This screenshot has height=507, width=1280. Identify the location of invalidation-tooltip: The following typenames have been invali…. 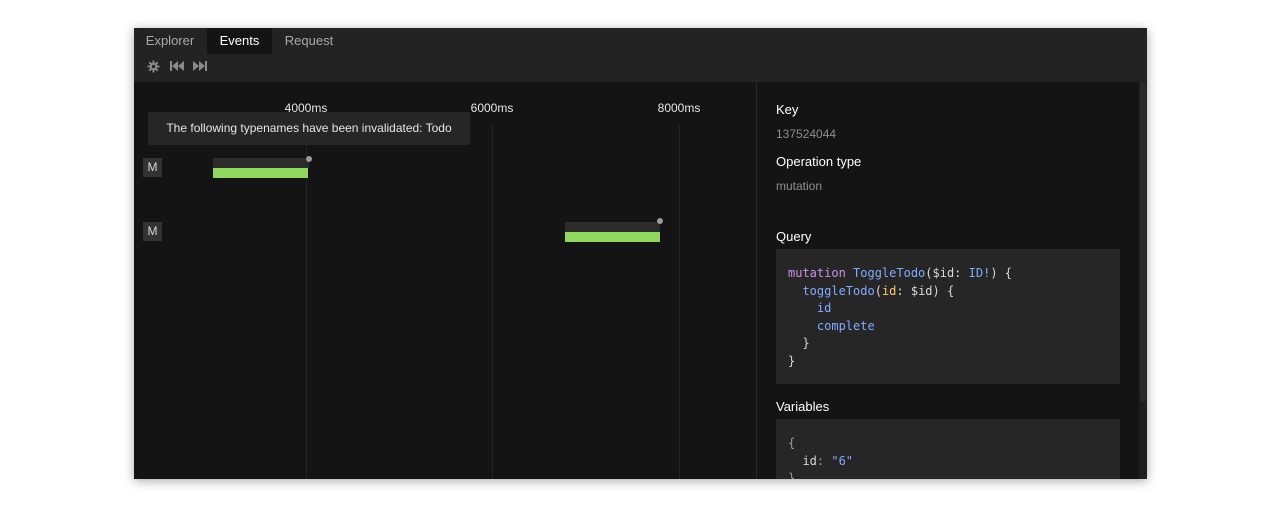
(309, 128).